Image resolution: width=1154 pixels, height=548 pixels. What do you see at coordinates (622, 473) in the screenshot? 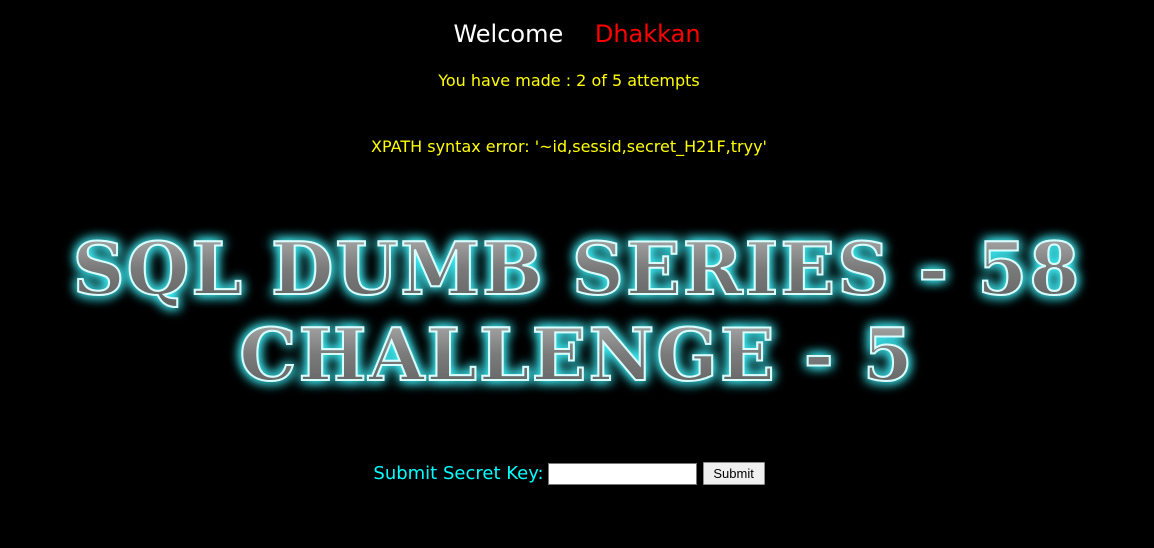
I see `secret-key-input` at bounding box center [622, 473].